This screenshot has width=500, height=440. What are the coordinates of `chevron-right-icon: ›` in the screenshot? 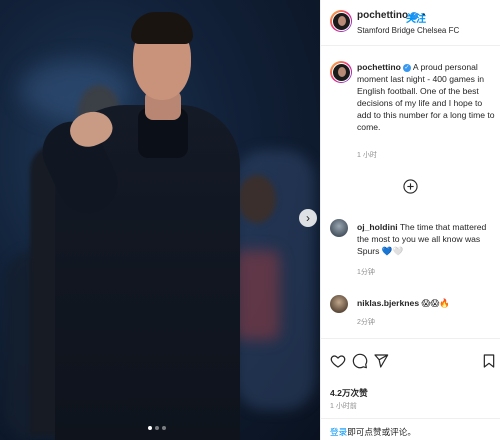 It's located at (308, 218).